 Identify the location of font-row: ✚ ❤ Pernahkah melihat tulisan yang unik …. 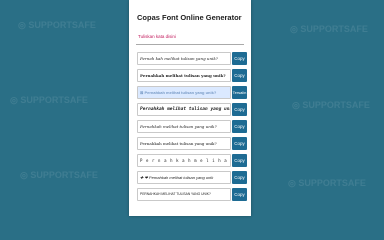
(192, 177).